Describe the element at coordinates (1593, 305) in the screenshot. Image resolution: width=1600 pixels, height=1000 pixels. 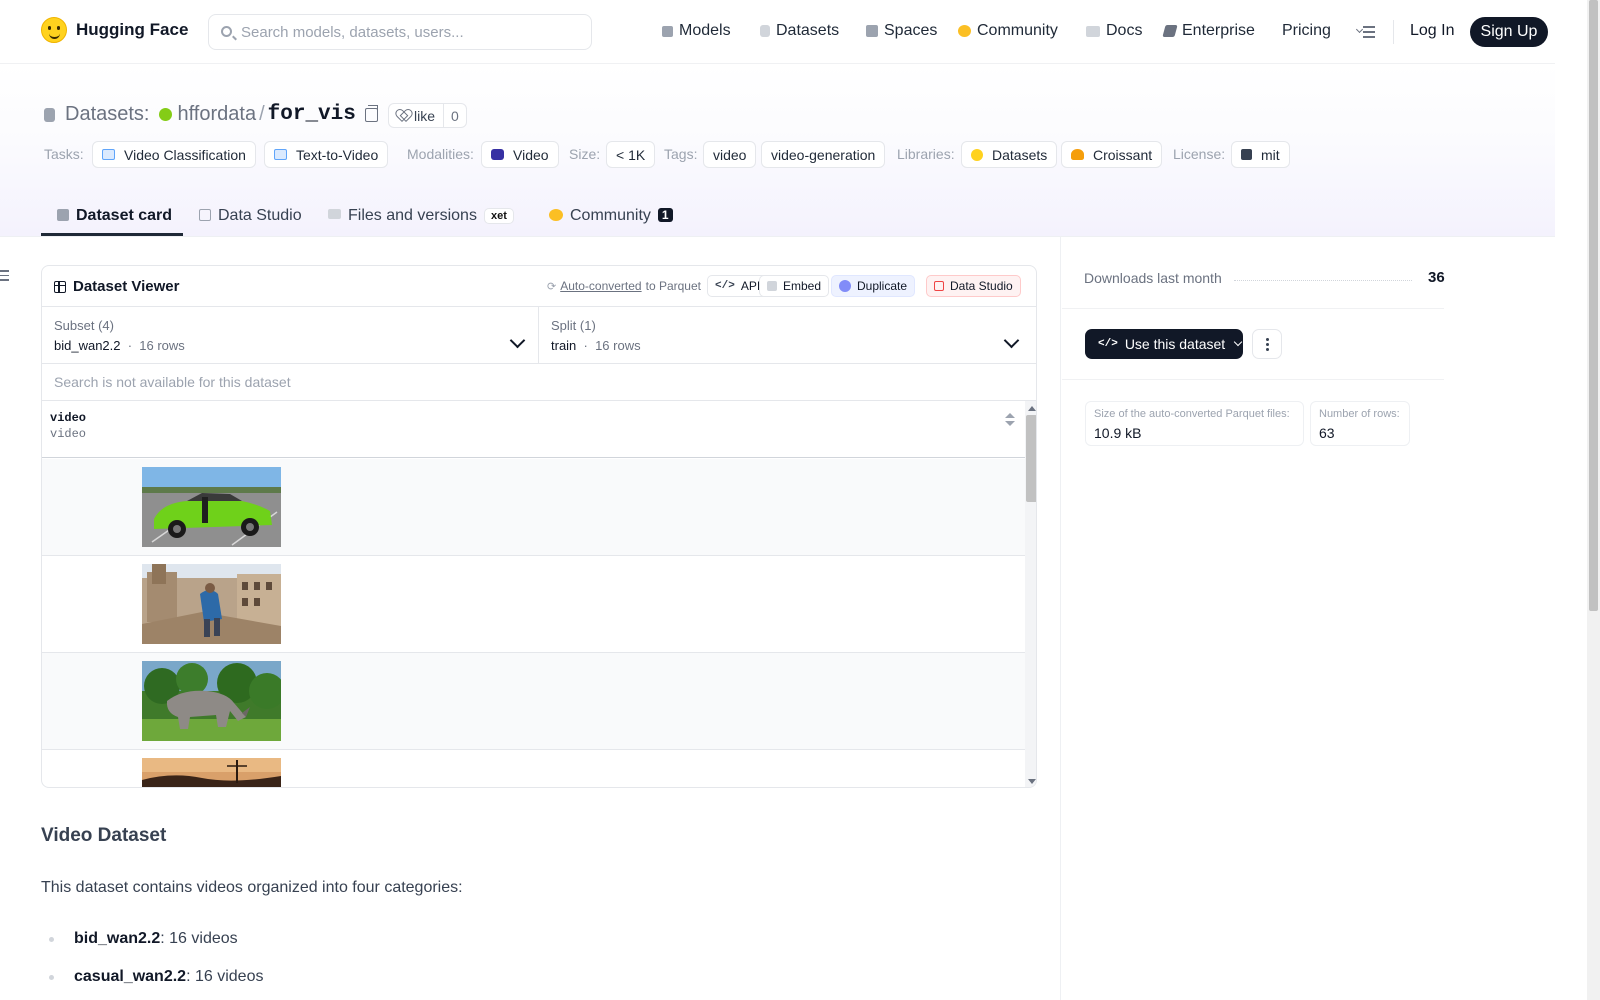
I see `page-scrollbar-thumb` at that location.